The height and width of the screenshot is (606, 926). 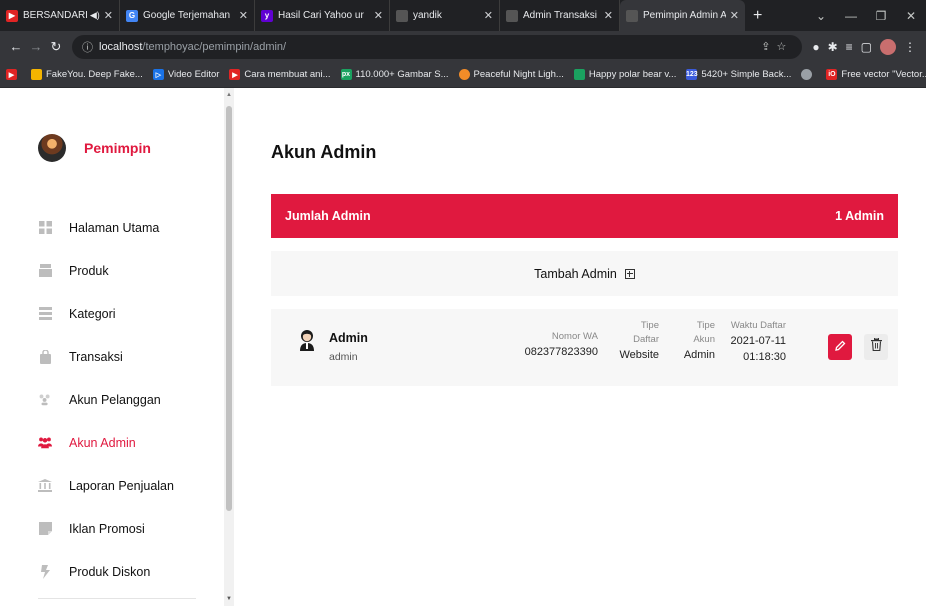 I want to click on address-bar: ⓘ localhost/temphoyac/pemimpin/admin/ ⇪☆, so click(x=437, y=46).